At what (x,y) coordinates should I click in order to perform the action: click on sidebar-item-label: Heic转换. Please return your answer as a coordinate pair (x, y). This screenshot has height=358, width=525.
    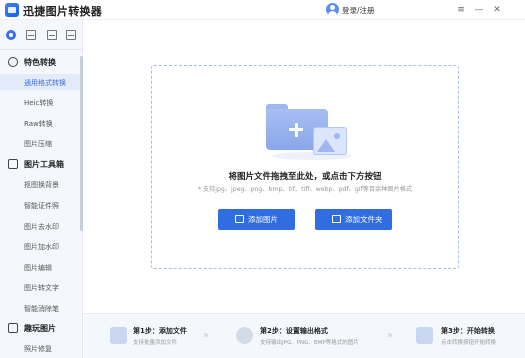
    Looking at the image, I should click on (39, 103).